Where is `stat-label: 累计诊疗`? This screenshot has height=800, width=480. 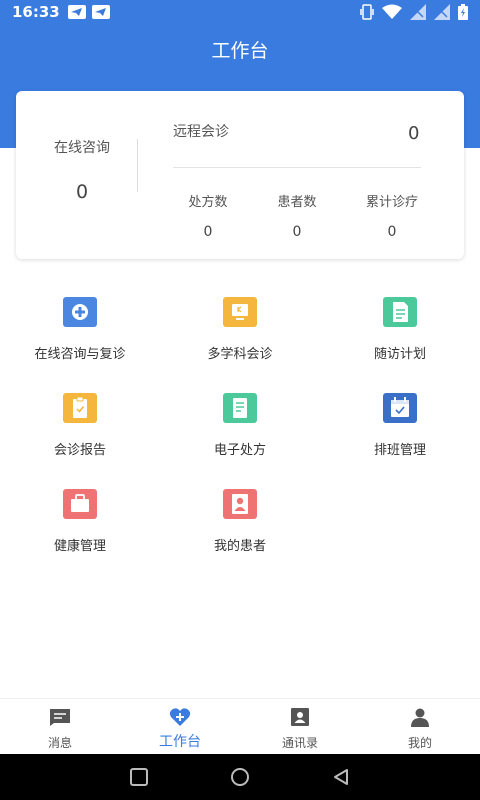
stat-label: 累计诊疗 is located at coordinates (391, 202).